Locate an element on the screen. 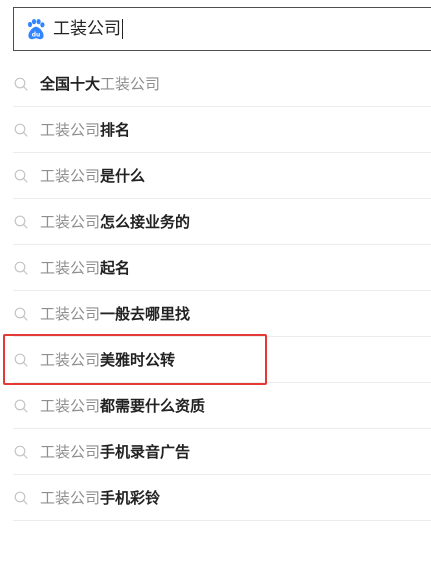  suggestion-item: 全国十大工装公司 is located at coordinates (215, 84).